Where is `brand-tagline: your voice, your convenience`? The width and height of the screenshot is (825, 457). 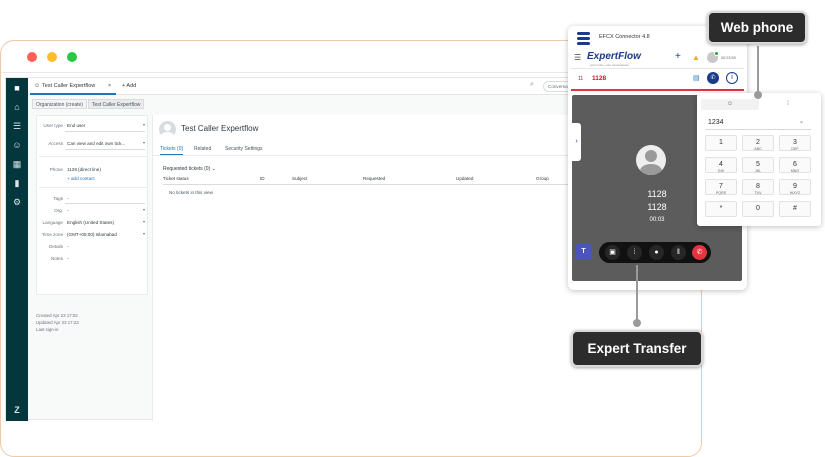
brand-tagline: your voice, your convenience is located at coordinates (609, 65).